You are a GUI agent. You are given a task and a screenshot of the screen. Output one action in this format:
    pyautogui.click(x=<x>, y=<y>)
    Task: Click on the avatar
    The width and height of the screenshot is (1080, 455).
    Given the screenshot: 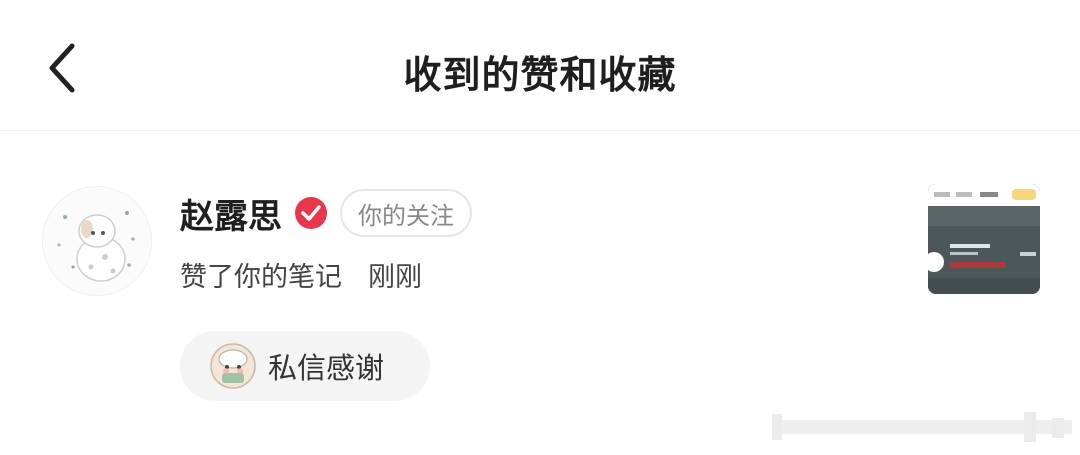 What is the action you would take?
    pyautogui.click(x=97, y=241)
    